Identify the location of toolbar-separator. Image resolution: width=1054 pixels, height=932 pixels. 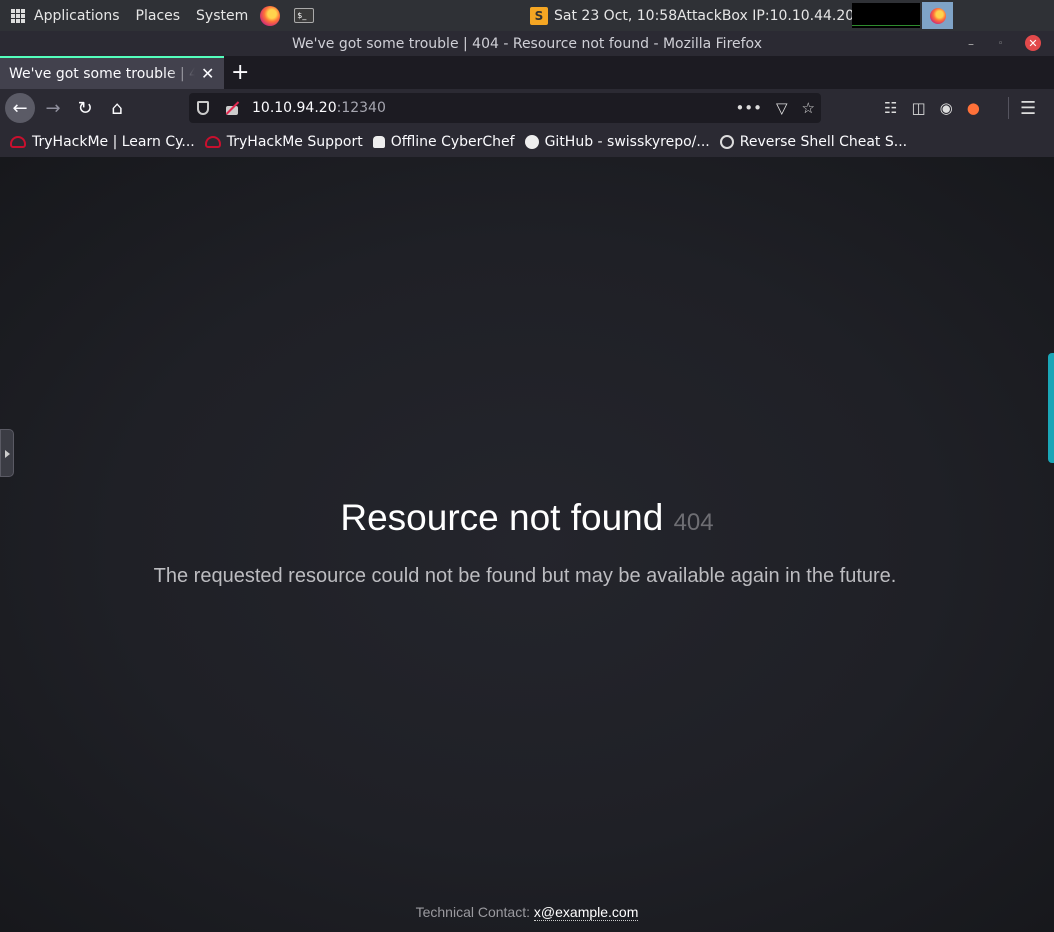
(1008, 108).